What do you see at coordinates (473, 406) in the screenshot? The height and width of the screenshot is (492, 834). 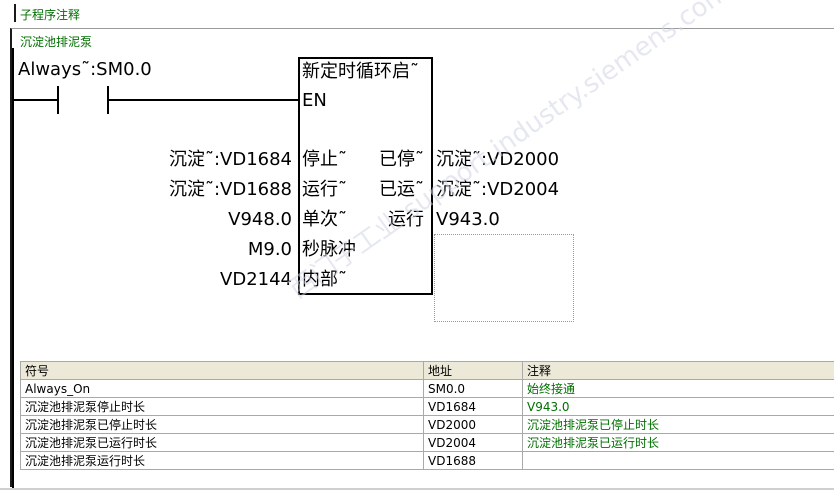 I see `cell-address: VD1684` at bounding box center [473, 406].